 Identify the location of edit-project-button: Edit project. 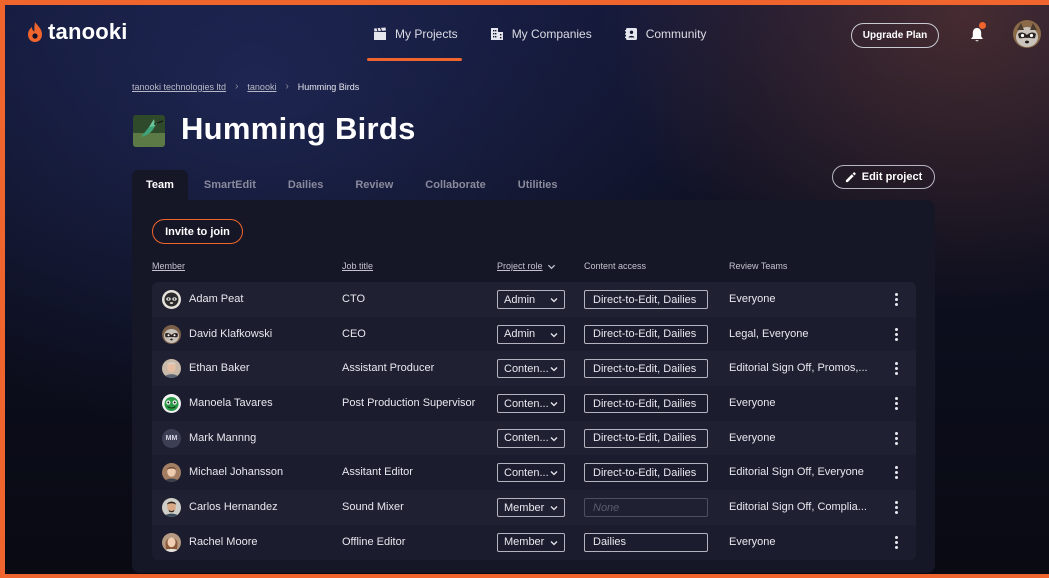
(883, 177).